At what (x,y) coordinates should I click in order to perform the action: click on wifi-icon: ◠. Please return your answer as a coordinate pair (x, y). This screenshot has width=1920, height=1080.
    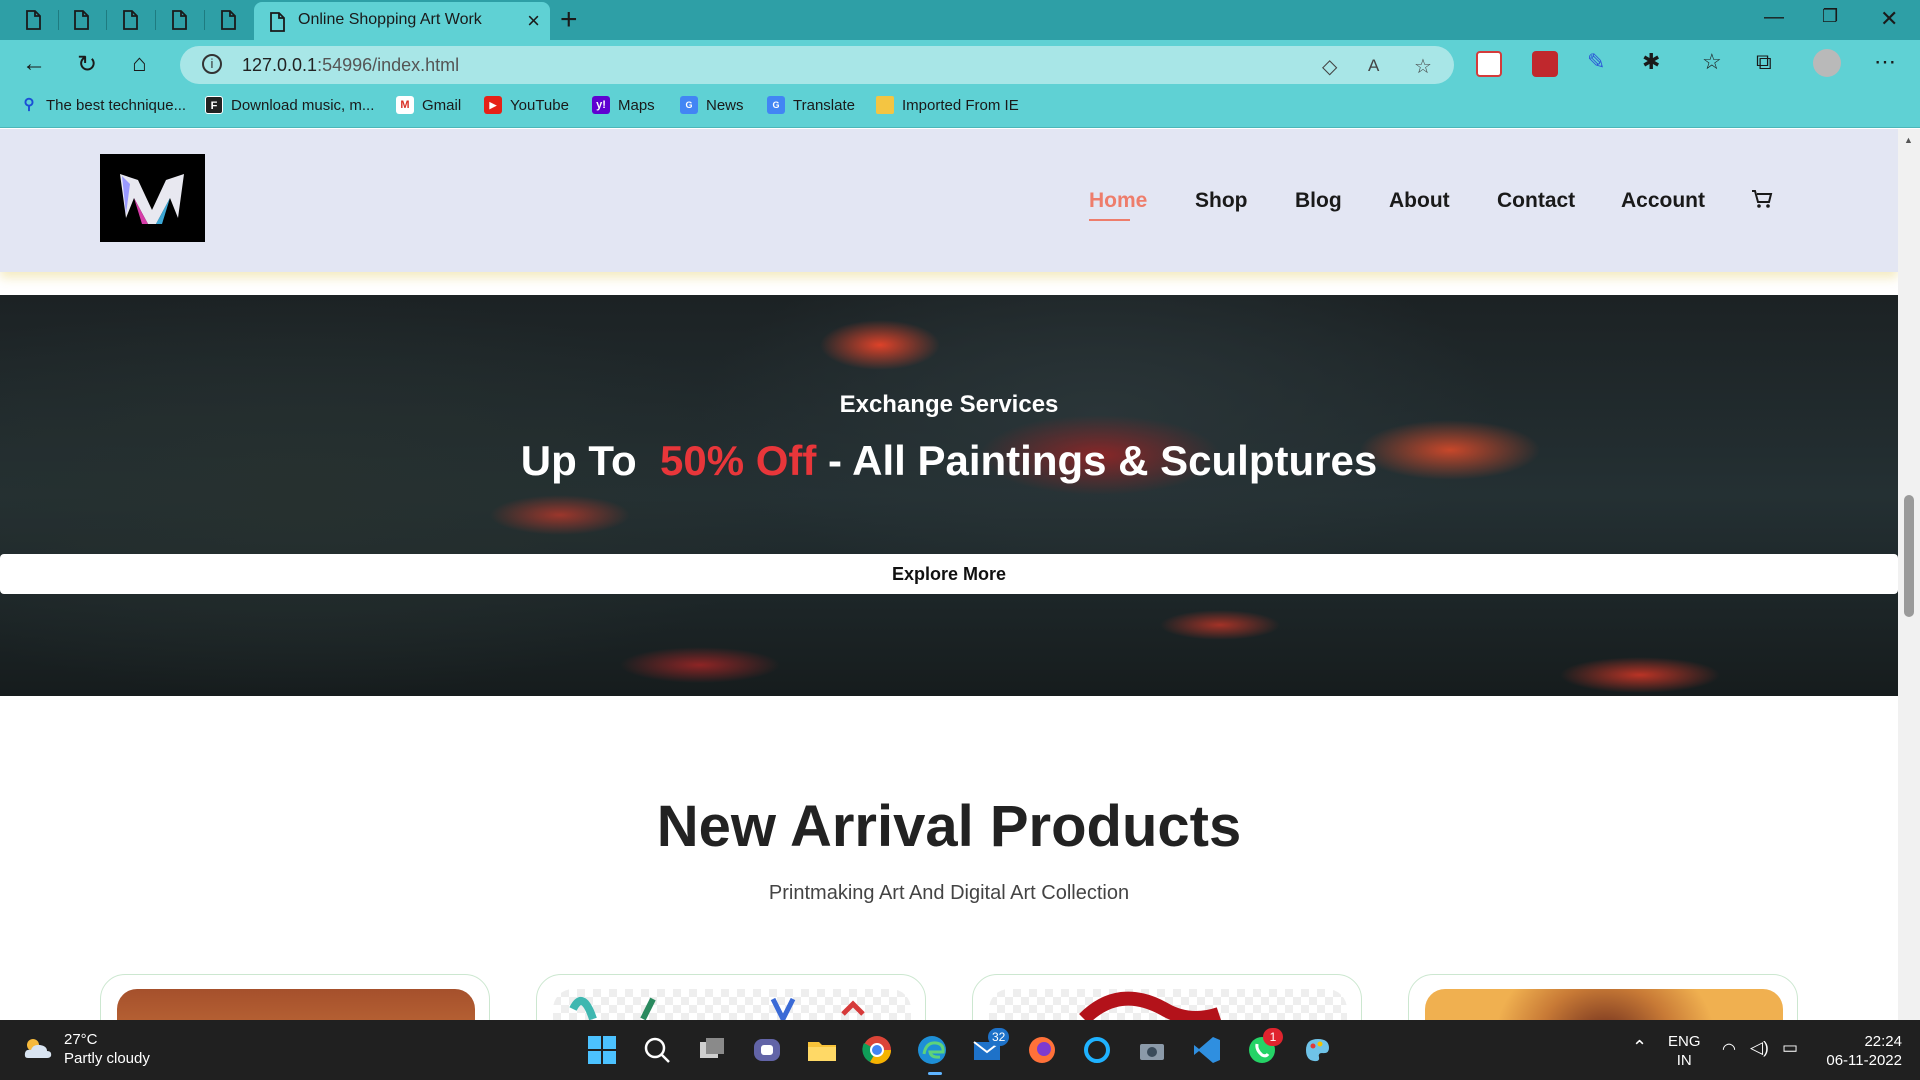
    Looking at the image, I should click on (1729, 1049).